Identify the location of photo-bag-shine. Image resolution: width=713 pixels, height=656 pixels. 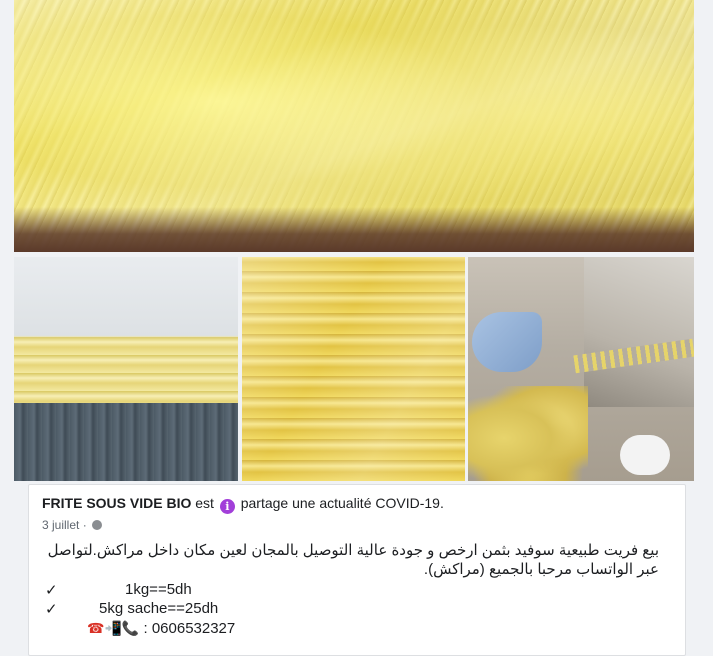
(353, 369).